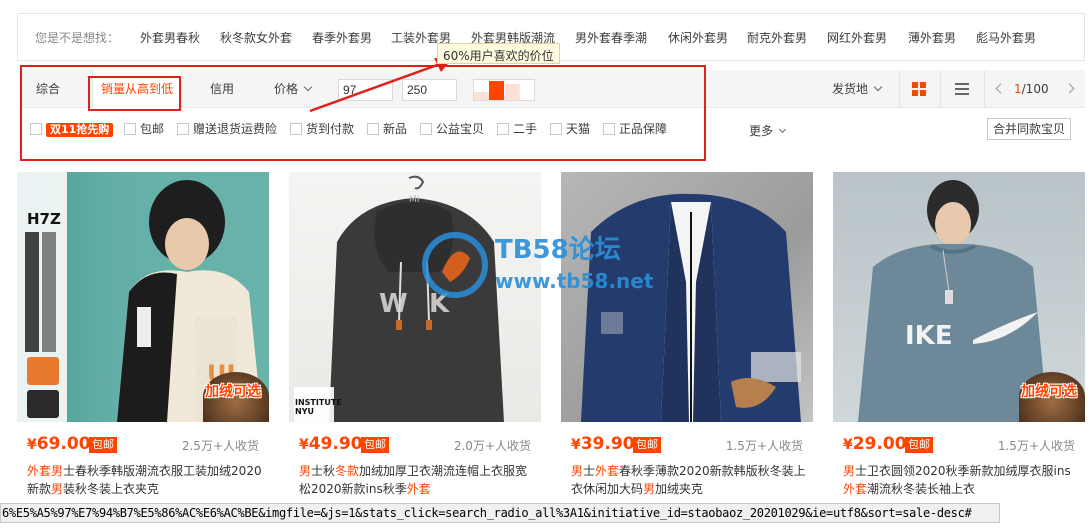 The height and width of the screenshot is (528, 1090). What do you see at coordinates (222, 89) in the screenshot?
I see `sort-credit-button: 信用` at bounding box center [222, 89].